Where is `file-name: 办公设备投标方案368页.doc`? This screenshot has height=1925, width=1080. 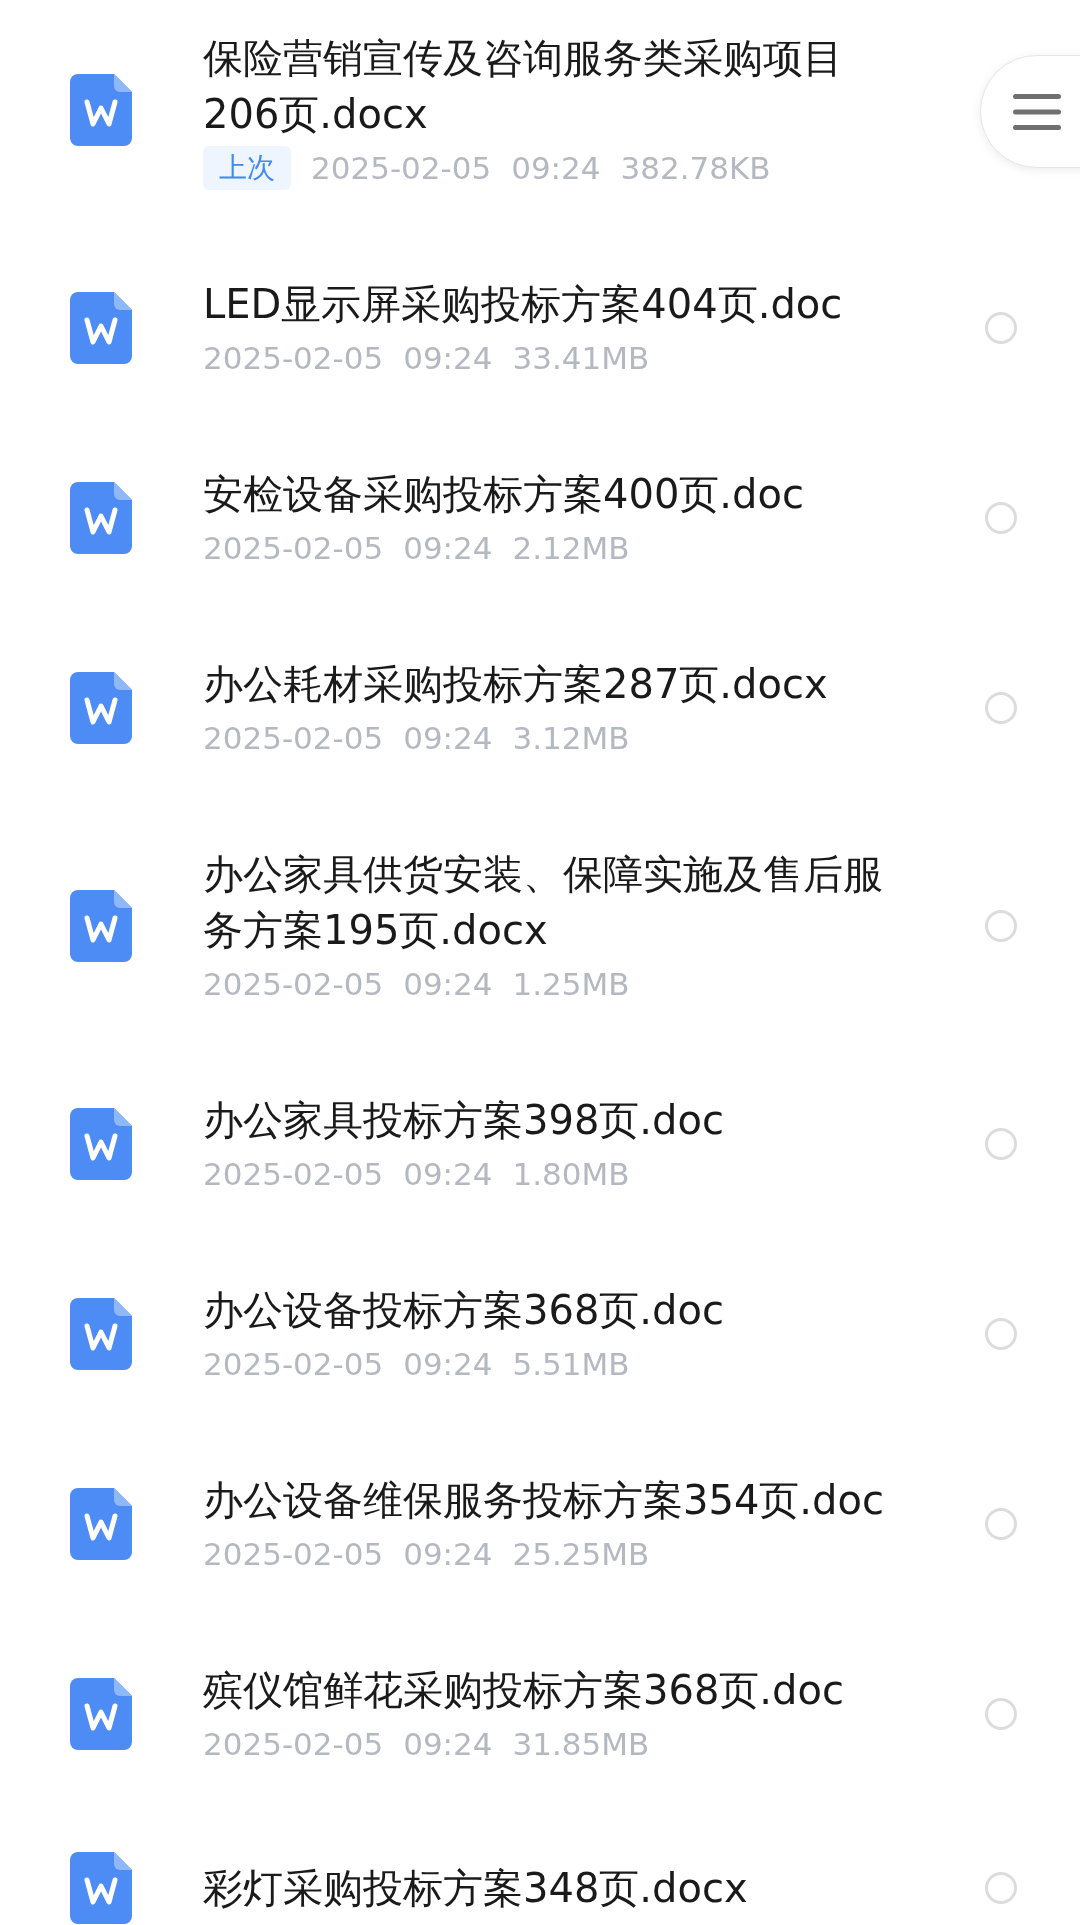
file-name: 办公设备投标方案368页.doc is located at coordinates (464, 1310).